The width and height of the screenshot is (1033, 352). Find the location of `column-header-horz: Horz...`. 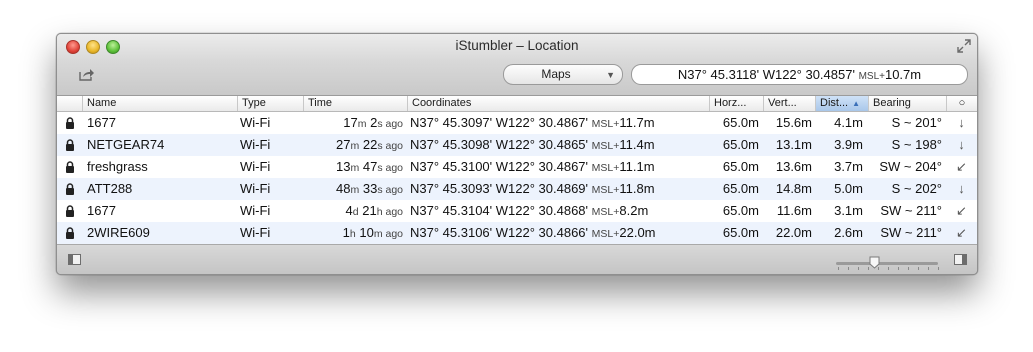

column-header-horz: Horz... is located at coordinates (736, 103).